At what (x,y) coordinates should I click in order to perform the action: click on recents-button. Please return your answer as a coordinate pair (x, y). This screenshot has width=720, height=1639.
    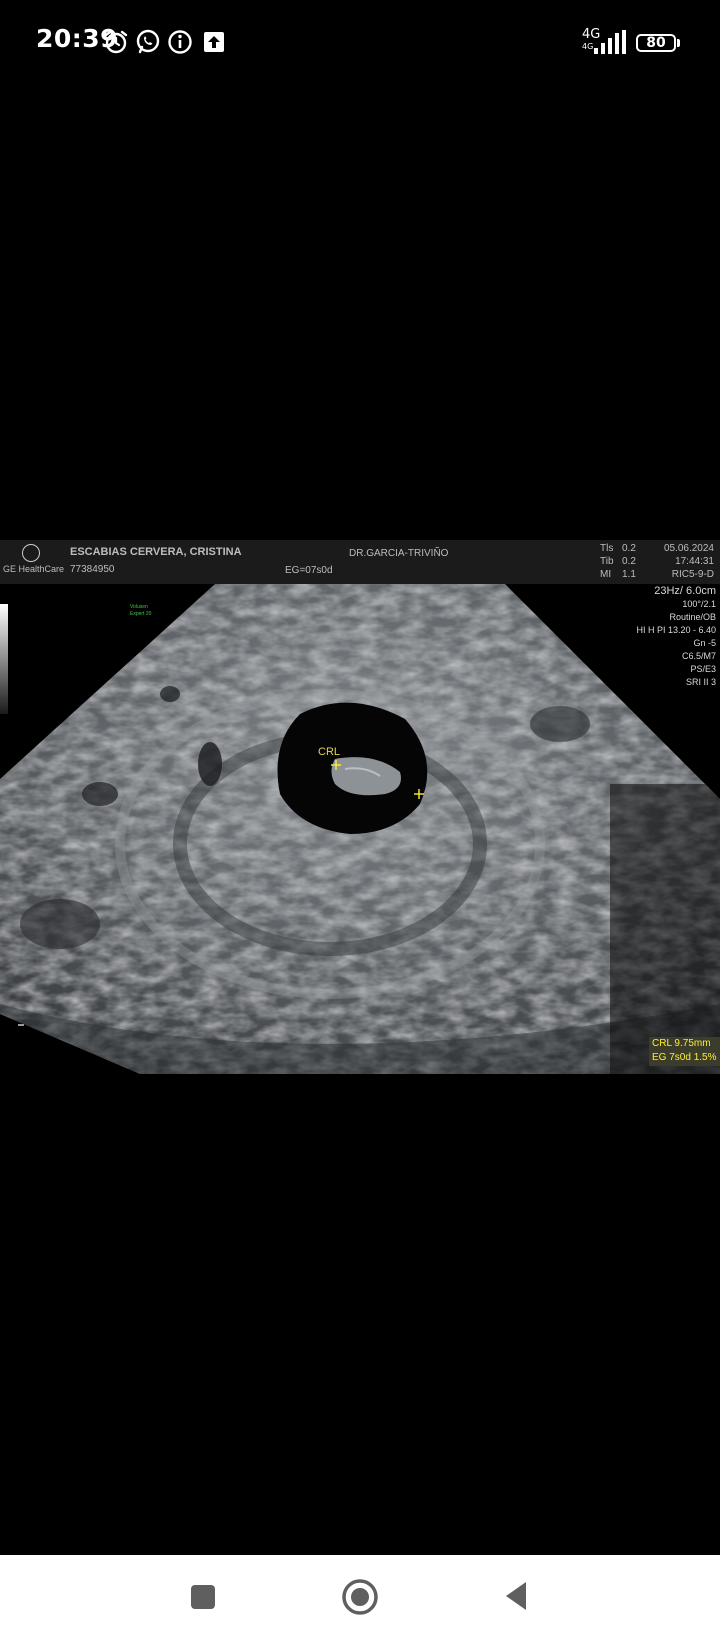
    Looking at the image, I should click on (203, 1597).